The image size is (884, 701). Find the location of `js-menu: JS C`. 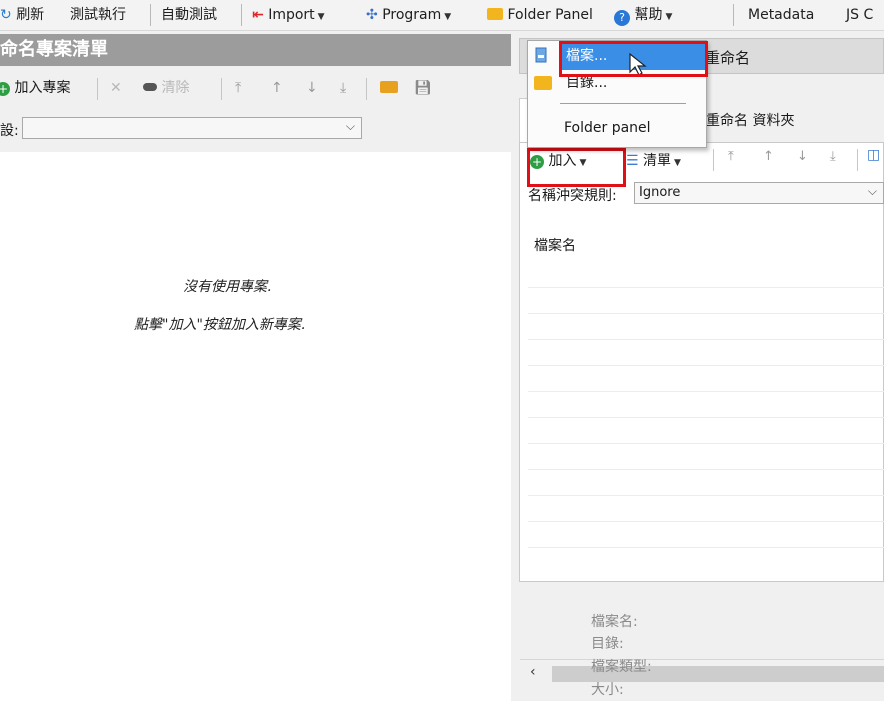

js-menu: JS C is located at coordinates (859, 15).